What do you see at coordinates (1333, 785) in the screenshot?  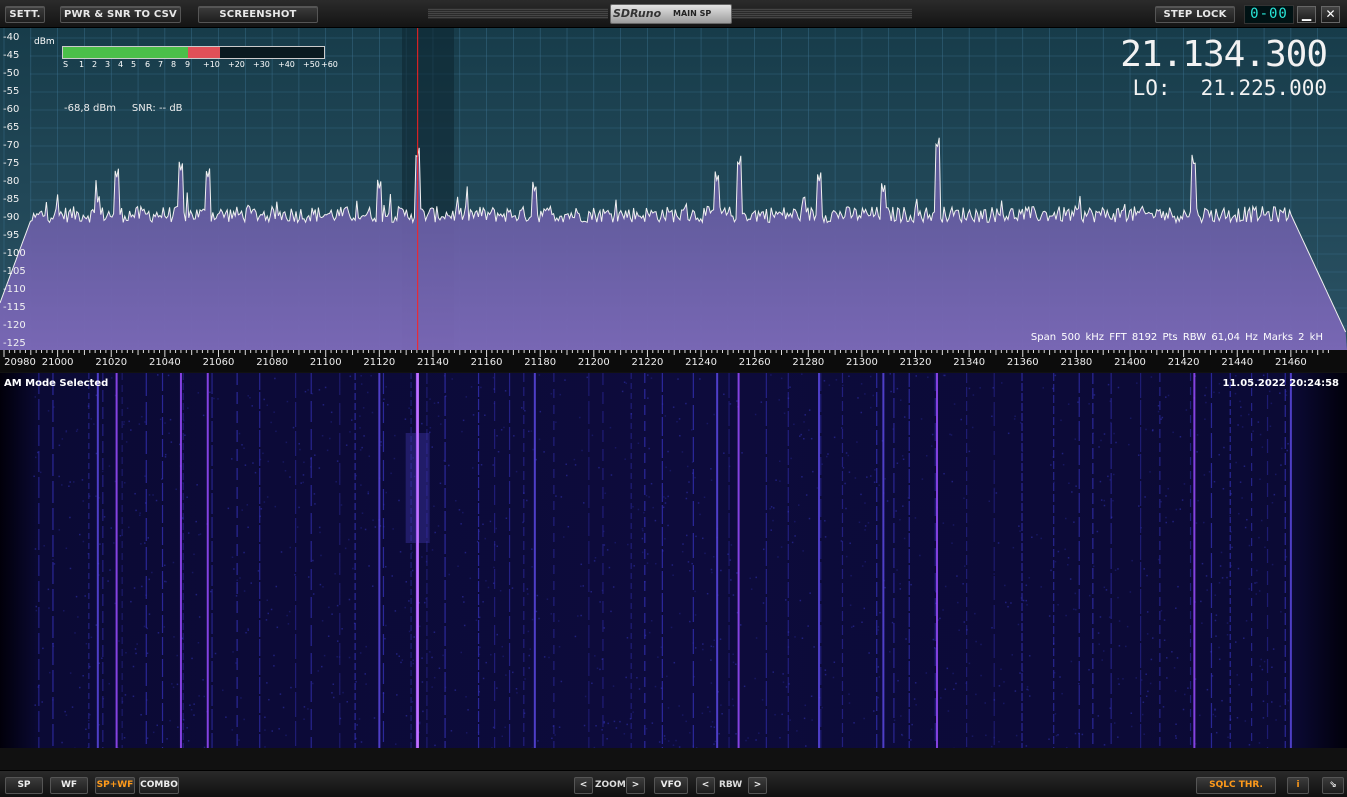 I see `resize-handle-icon: ⇘` at bounding box center [1333, 785].